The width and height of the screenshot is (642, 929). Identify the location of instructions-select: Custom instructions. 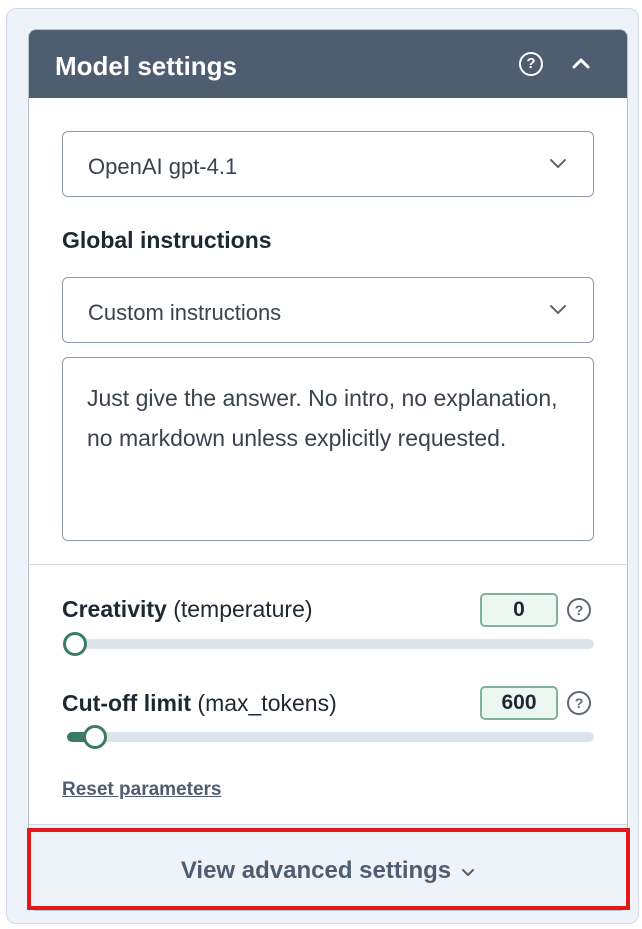
(328, 310).